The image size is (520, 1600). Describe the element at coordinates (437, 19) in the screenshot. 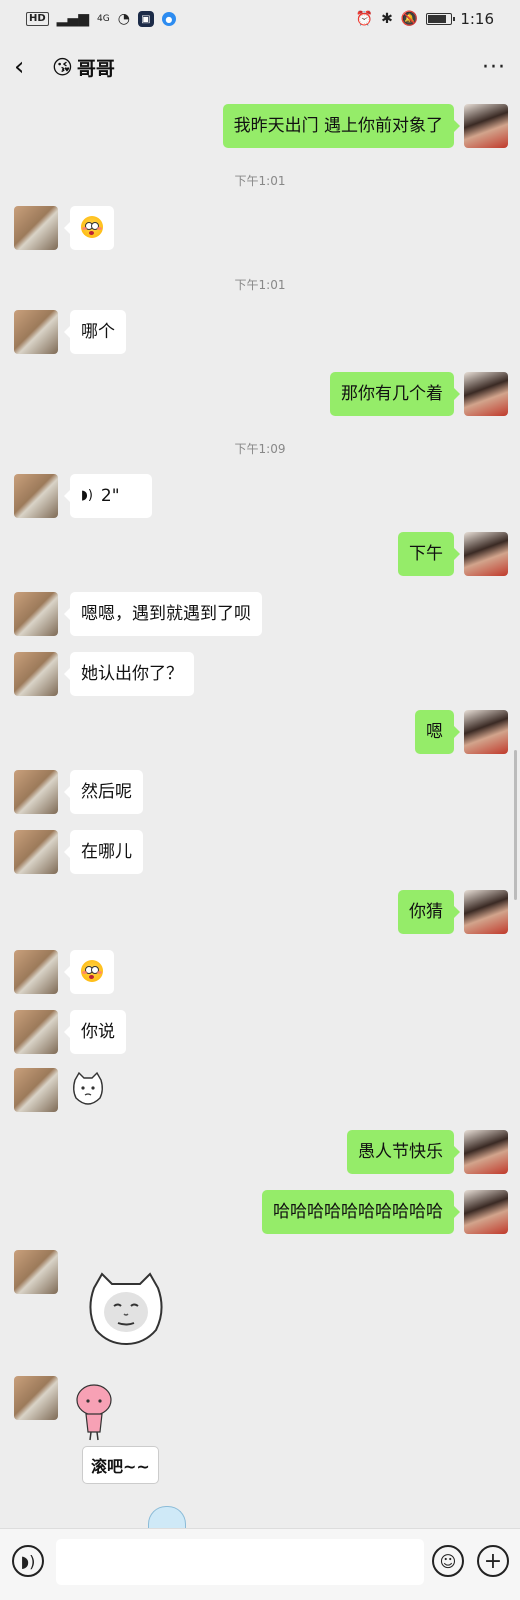

I see `battery-fill` at that location.